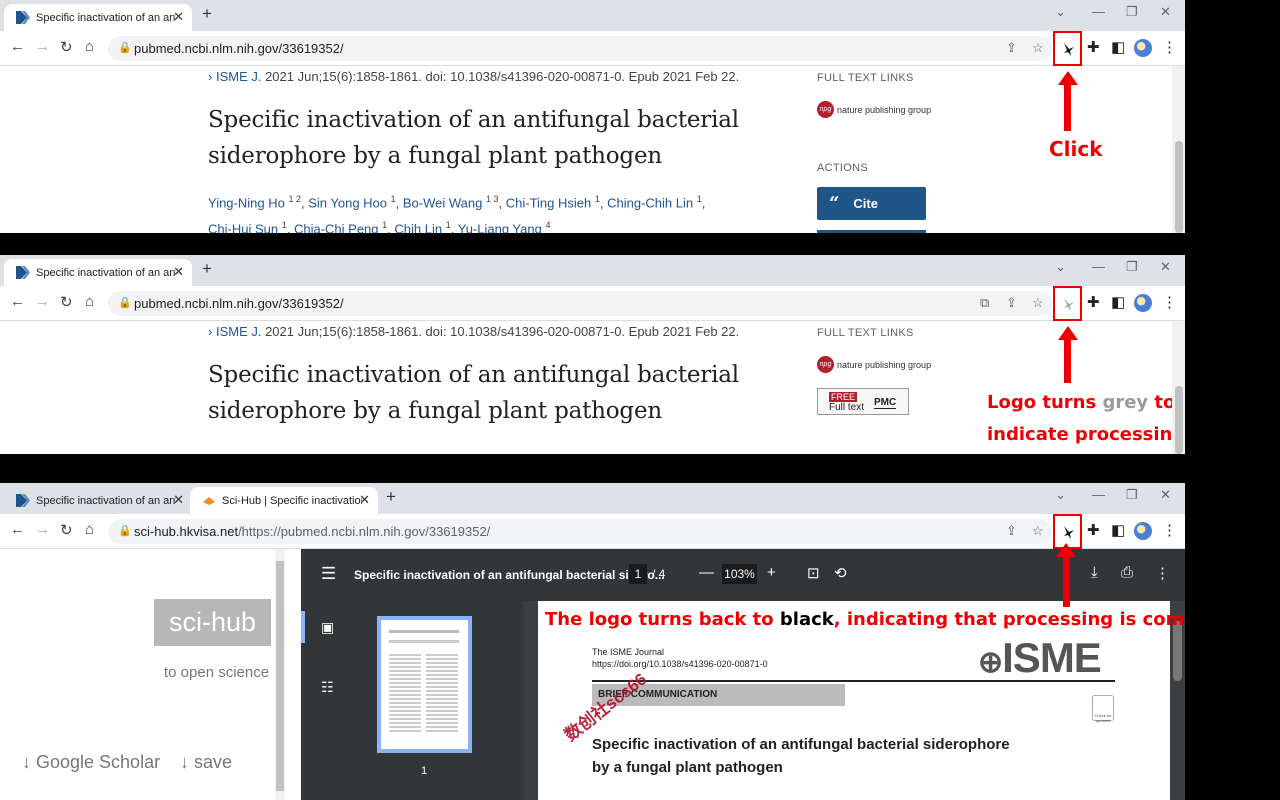  Describe the element at coordinates (871, 231) in the screenshot. I see `next-action-button` at that location.